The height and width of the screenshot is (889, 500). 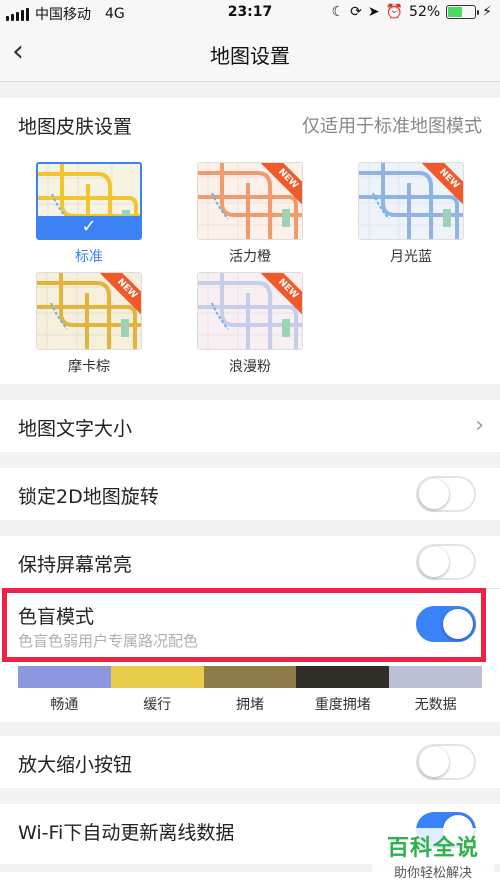 What do you see at coordinates (126, 833) in the screenshot?
I see `wifi-update-label: Wi-Fi下自动更新离线数据` at bounding box center [126, 833].